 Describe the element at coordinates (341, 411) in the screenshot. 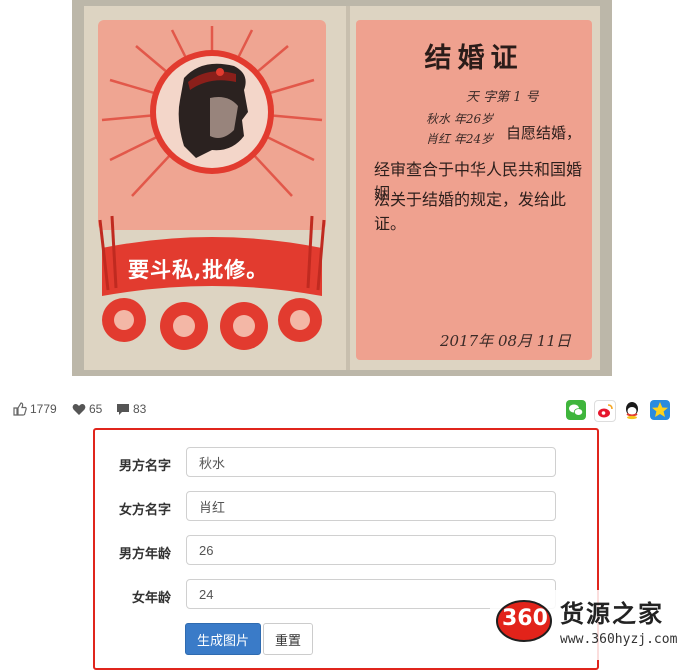

I see `article-action-bar: 1779 65 83` at that location.